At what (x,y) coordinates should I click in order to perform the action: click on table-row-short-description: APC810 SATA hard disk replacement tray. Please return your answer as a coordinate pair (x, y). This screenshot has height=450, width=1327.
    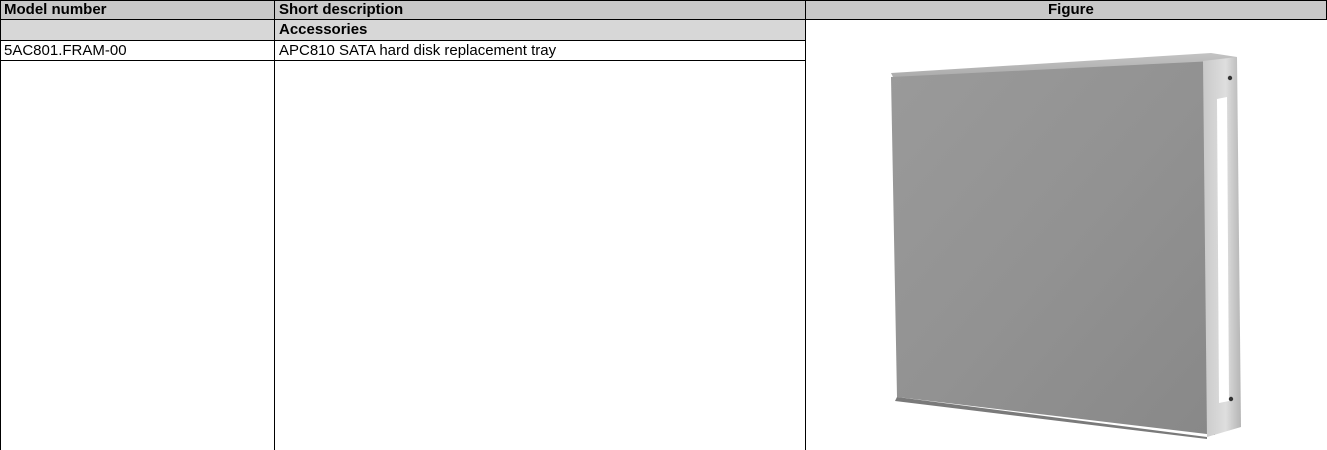
    Looking at the image, I should click on (418, 50).